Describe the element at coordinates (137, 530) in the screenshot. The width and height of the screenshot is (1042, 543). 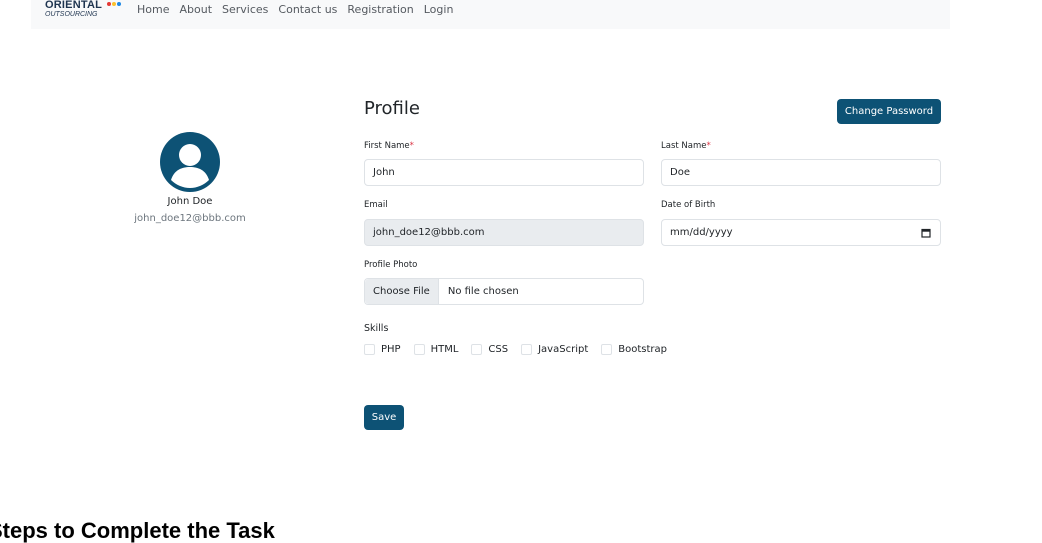
I see `task-steps-heading: Steps to Complete the Task` at that location.